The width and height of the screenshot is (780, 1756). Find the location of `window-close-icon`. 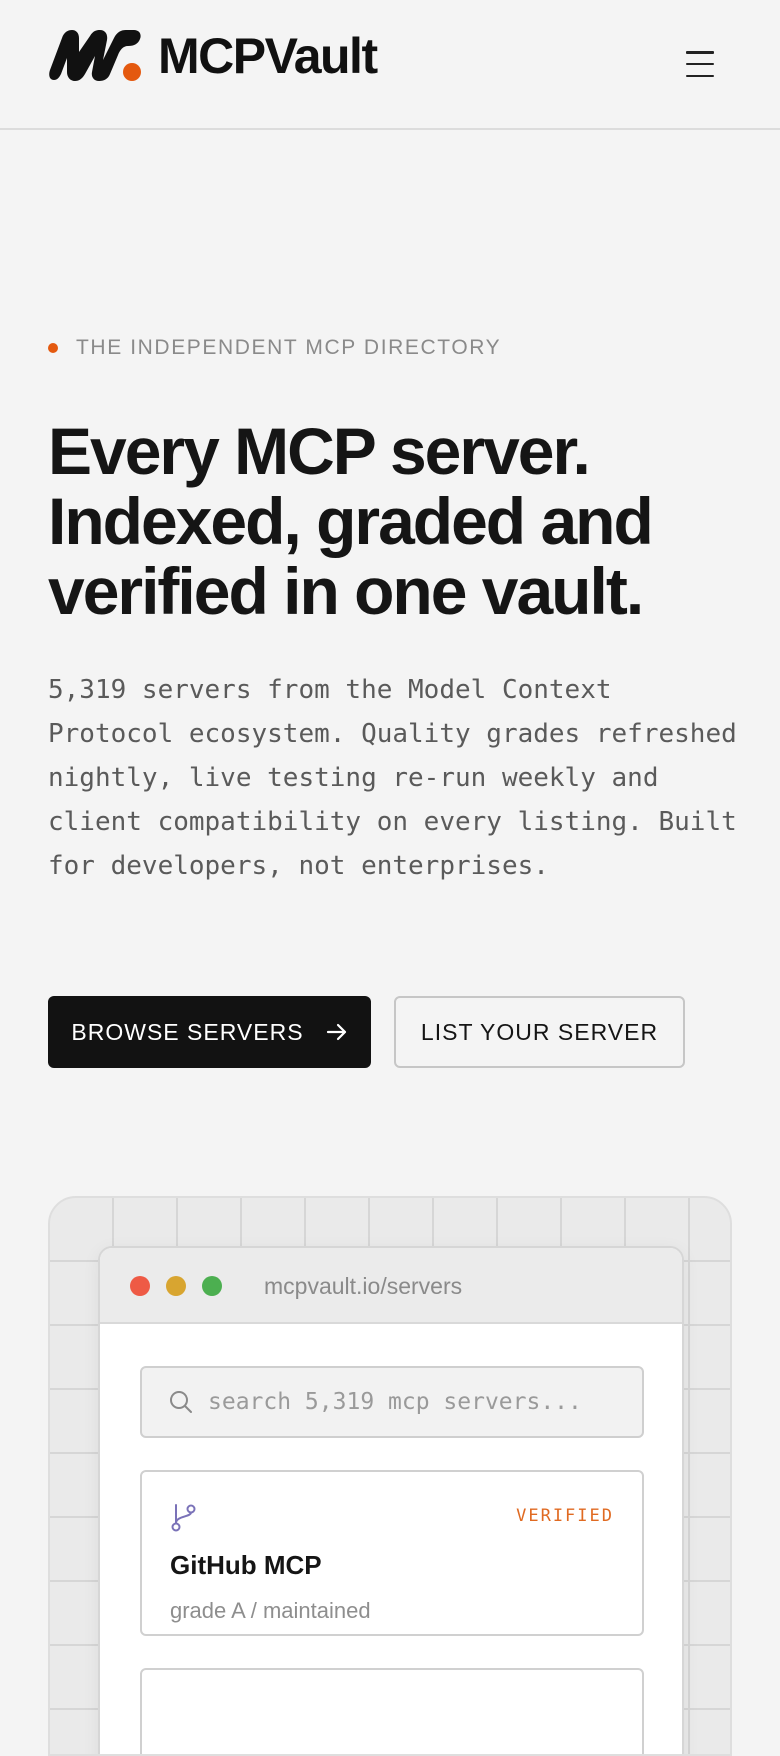

window-close-icon is located at coordinates (140, 1286).